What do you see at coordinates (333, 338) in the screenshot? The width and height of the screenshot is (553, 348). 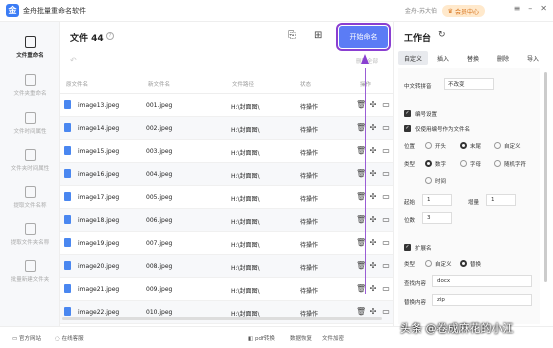 I see `encrypt-link: 文件加密` at bounding box center [333, 338].